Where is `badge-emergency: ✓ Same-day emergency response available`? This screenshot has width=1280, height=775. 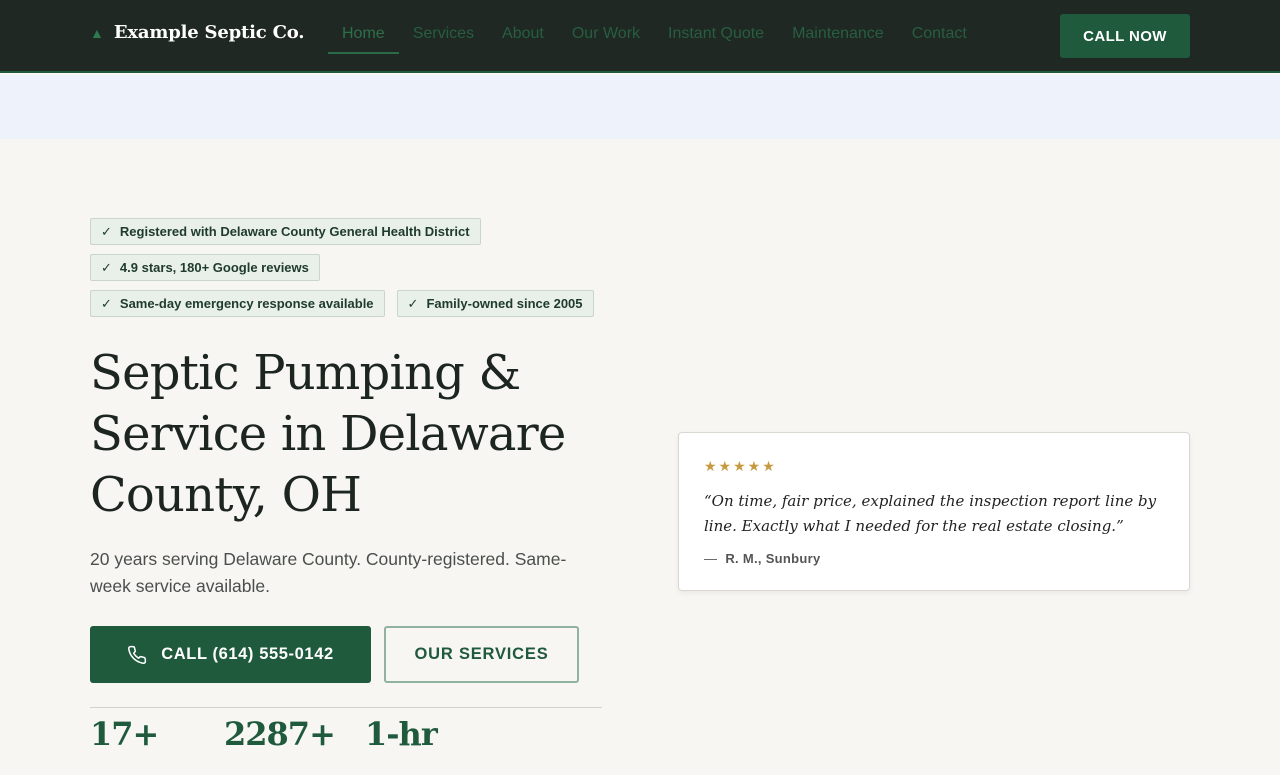 badge-emergency: ✓ Same-day emergency response available is located at coordinates (237, 303).